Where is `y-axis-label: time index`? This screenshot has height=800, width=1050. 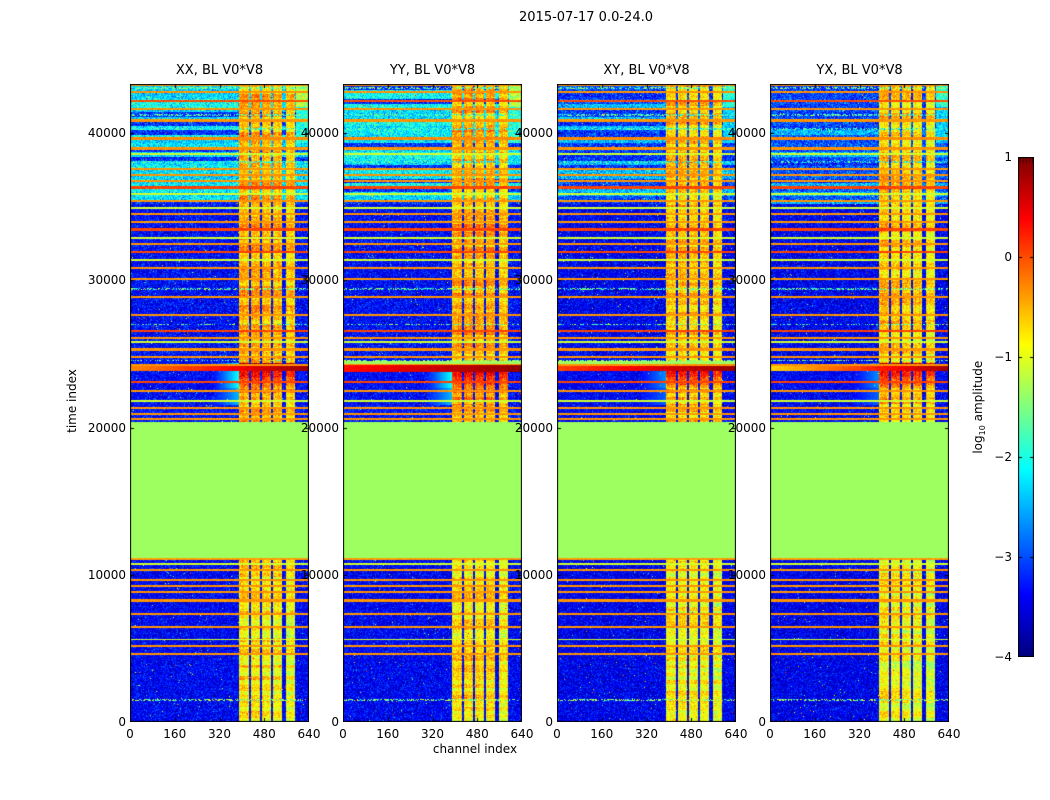
y-axis-label: time index is located at coordinates (72, 401).